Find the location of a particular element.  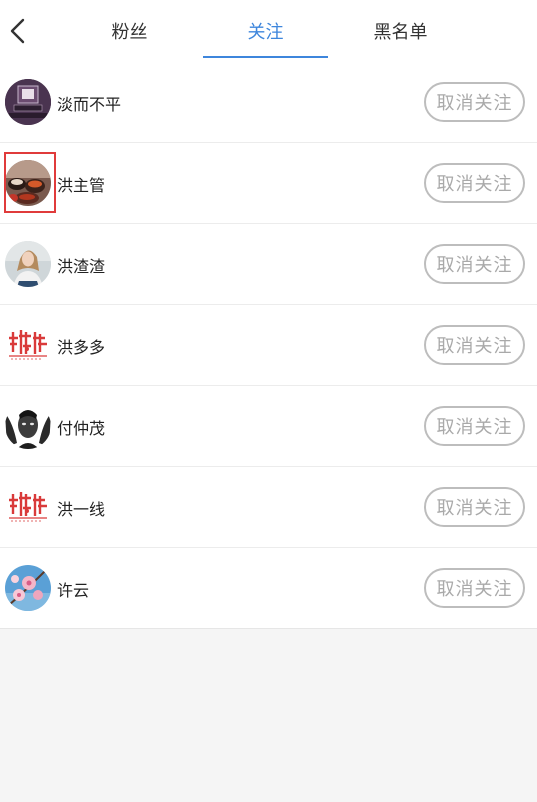

user-name: 洪一线 is located at coordinates (81, 509).